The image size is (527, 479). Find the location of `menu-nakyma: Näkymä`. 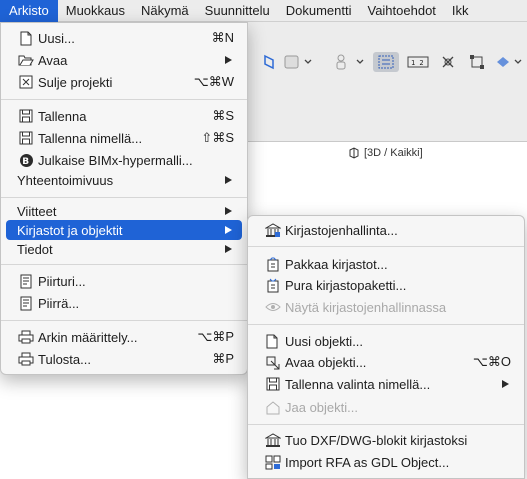

menu-nakyma: Näkymä is located at coordinates (165, 11).